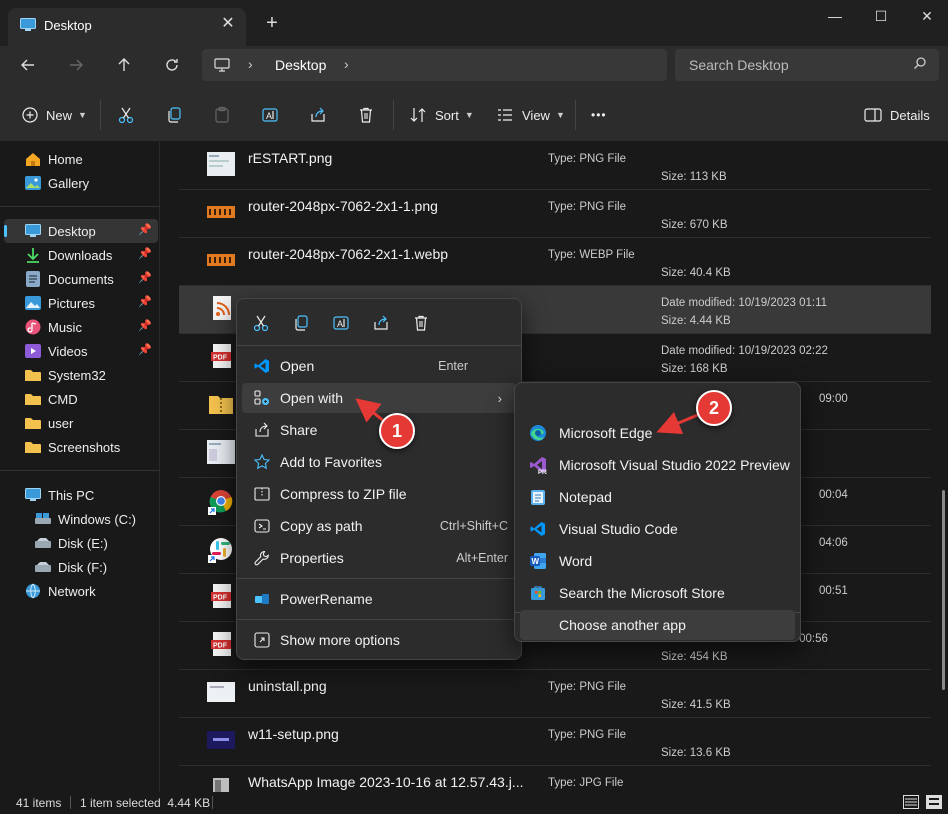  Describe the element at coordinates (678, 423) in the screenshot. I see `step-2-arrow` at that location.